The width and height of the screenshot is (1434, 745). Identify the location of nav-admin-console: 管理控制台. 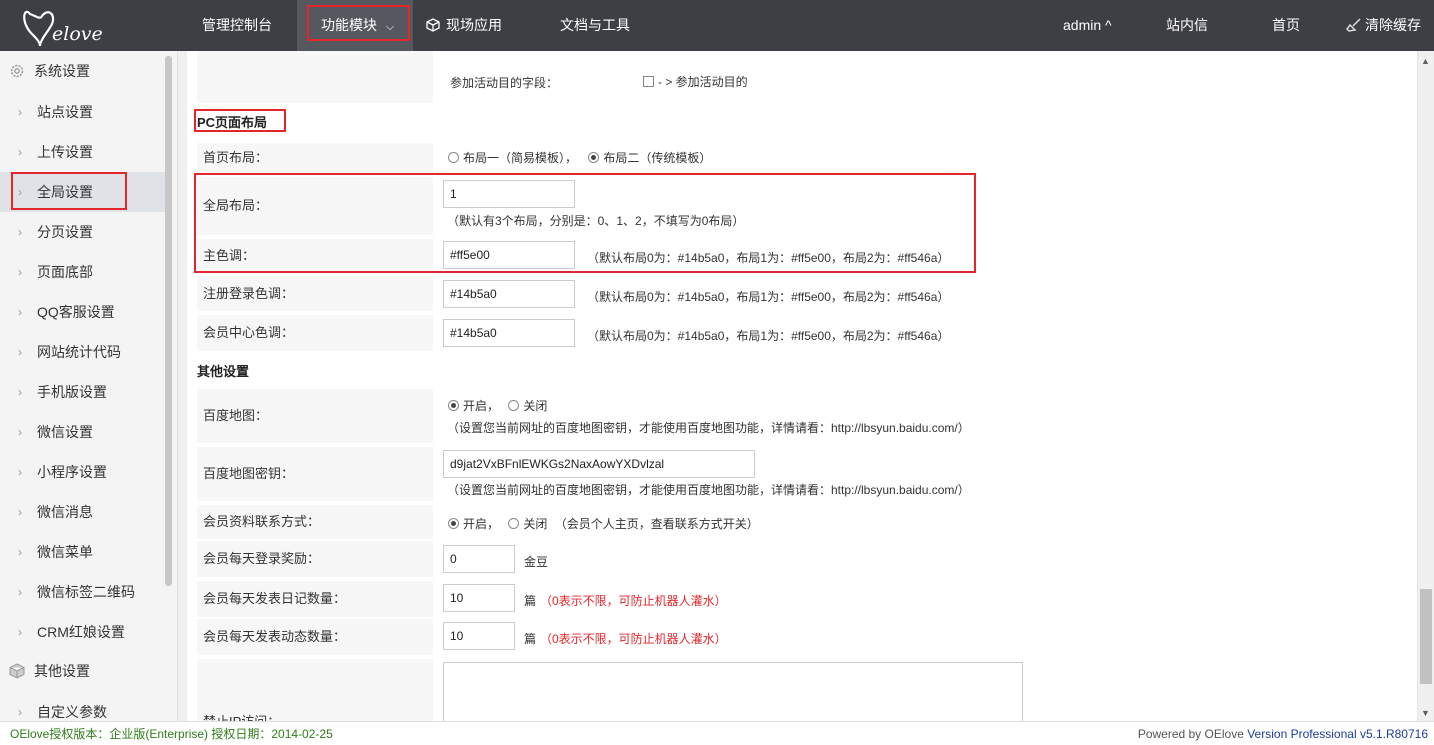
(237, 25).